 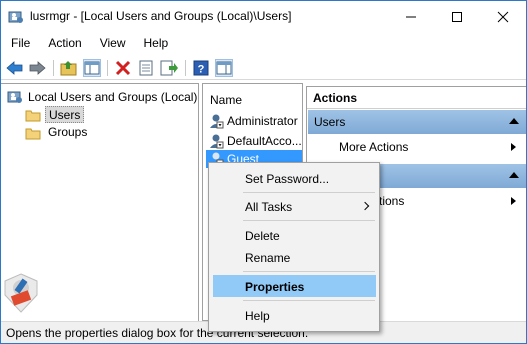 I want to click on user-row-administrator: Administrator, so click(x=253, y=121).